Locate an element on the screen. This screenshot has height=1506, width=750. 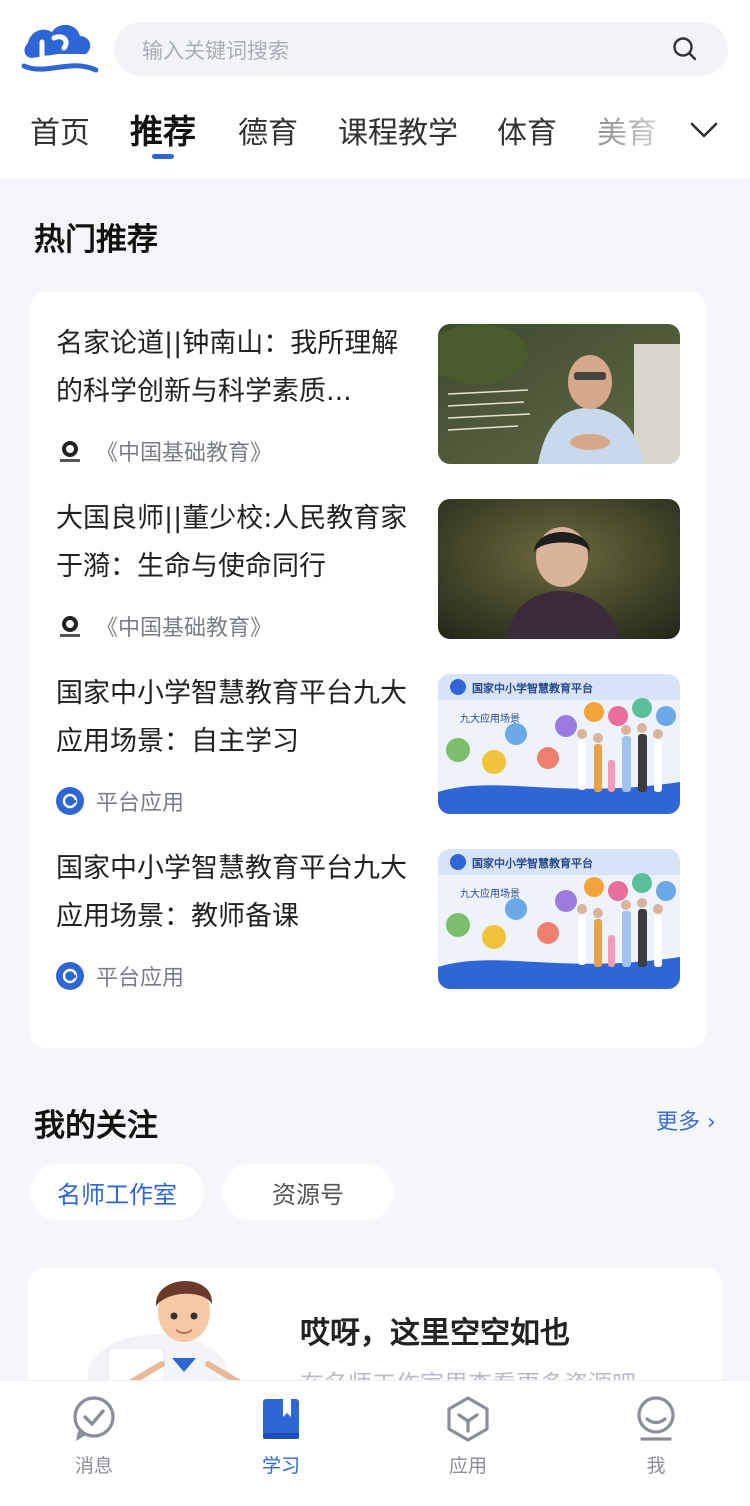
more-label: 更多 is located at coordinates (678, 1122).